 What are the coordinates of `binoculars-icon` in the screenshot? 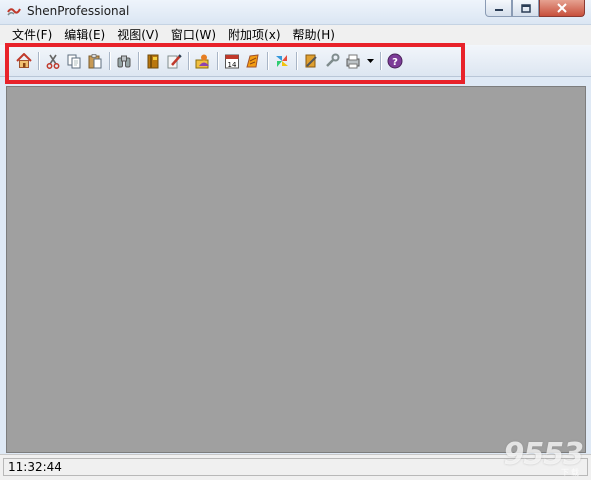 It's located at (124, 61).